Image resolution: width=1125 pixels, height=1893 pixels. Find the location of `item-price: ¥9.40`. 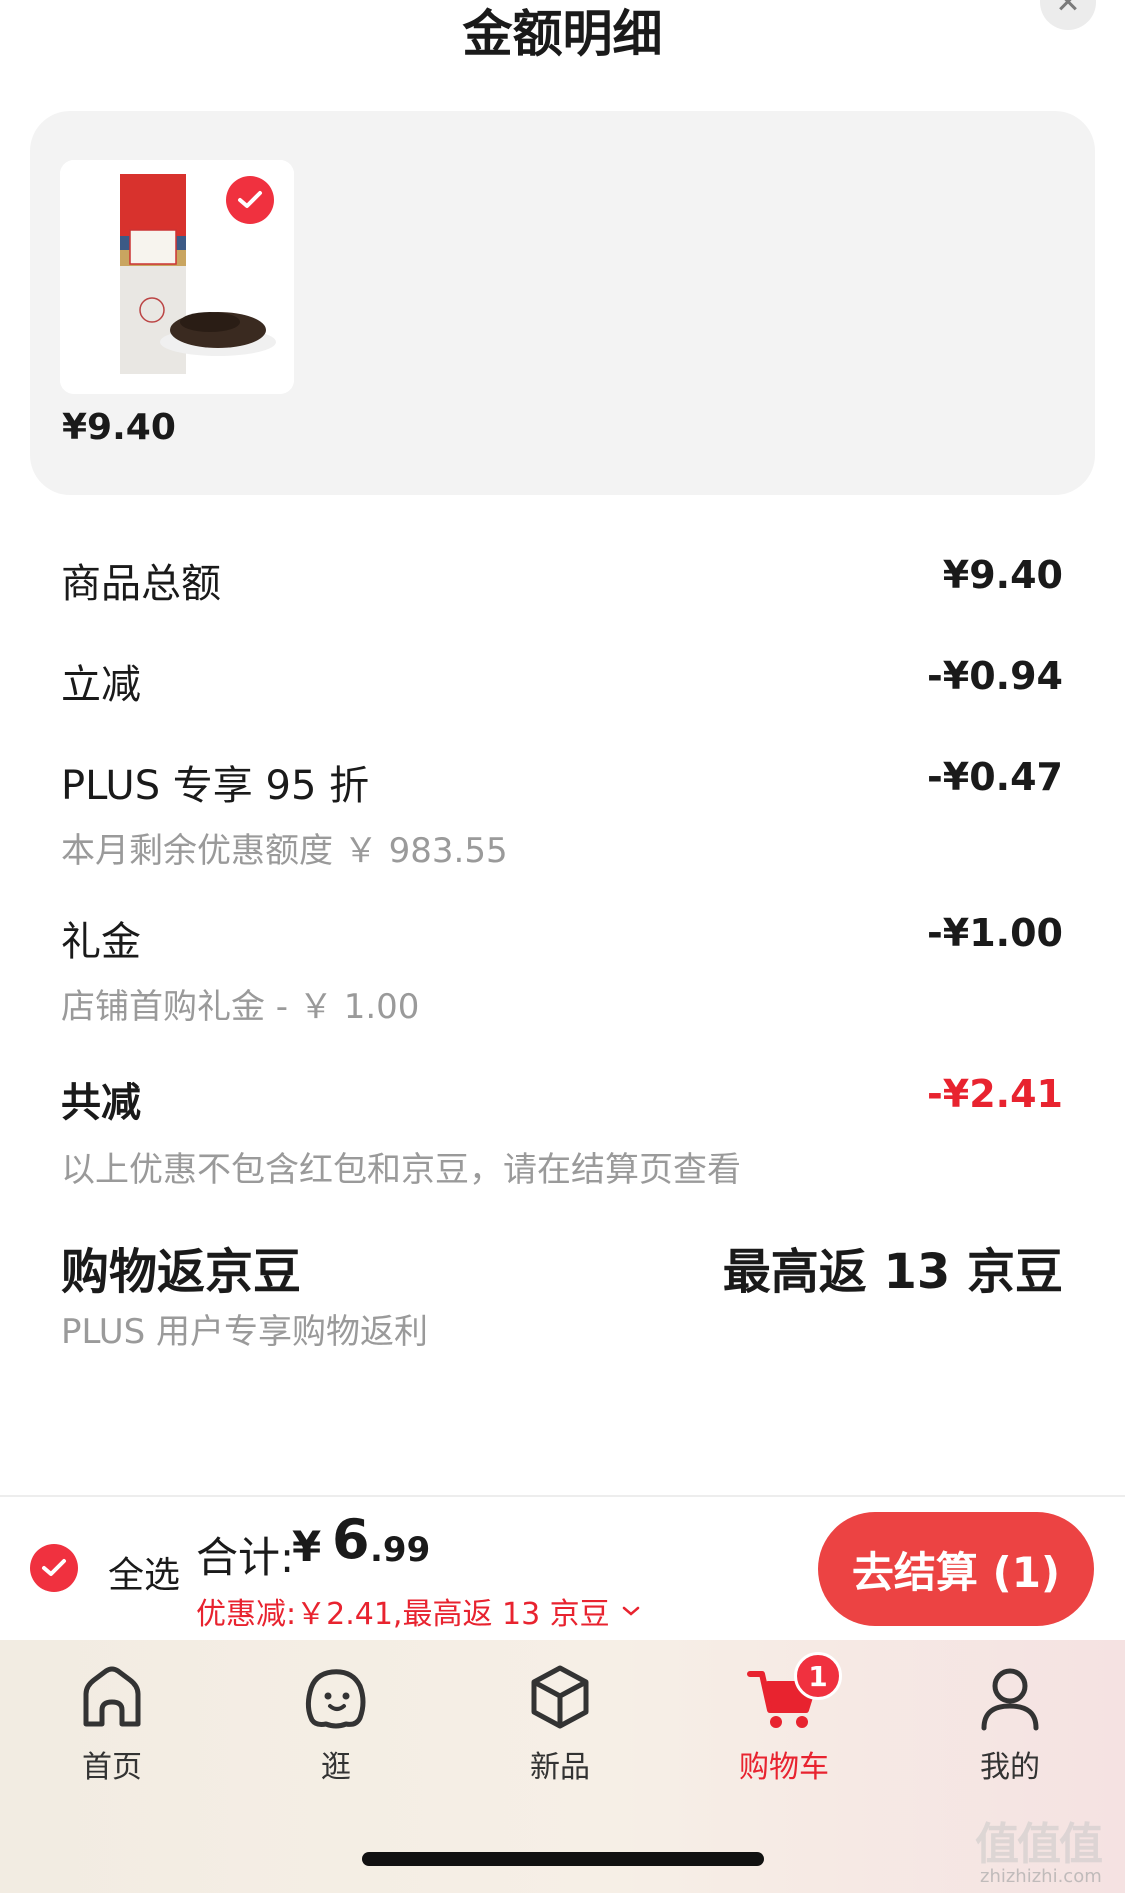

item-price: ¥9.40 is located at coordinates (119, 427).